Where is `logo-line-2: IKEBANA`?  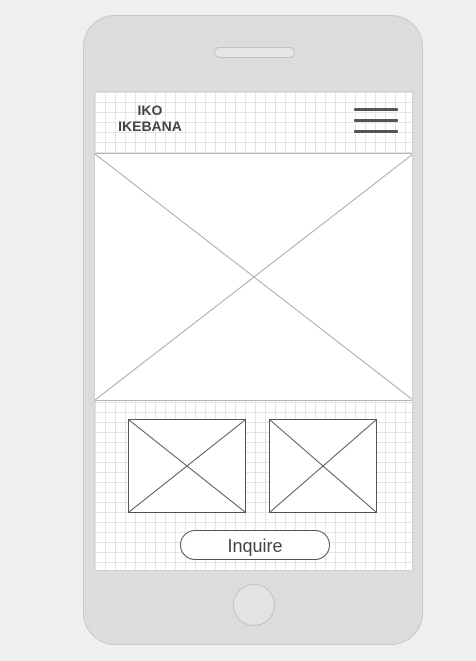
logo-line-2: IKEBANA is located at coordinates (150, 126).